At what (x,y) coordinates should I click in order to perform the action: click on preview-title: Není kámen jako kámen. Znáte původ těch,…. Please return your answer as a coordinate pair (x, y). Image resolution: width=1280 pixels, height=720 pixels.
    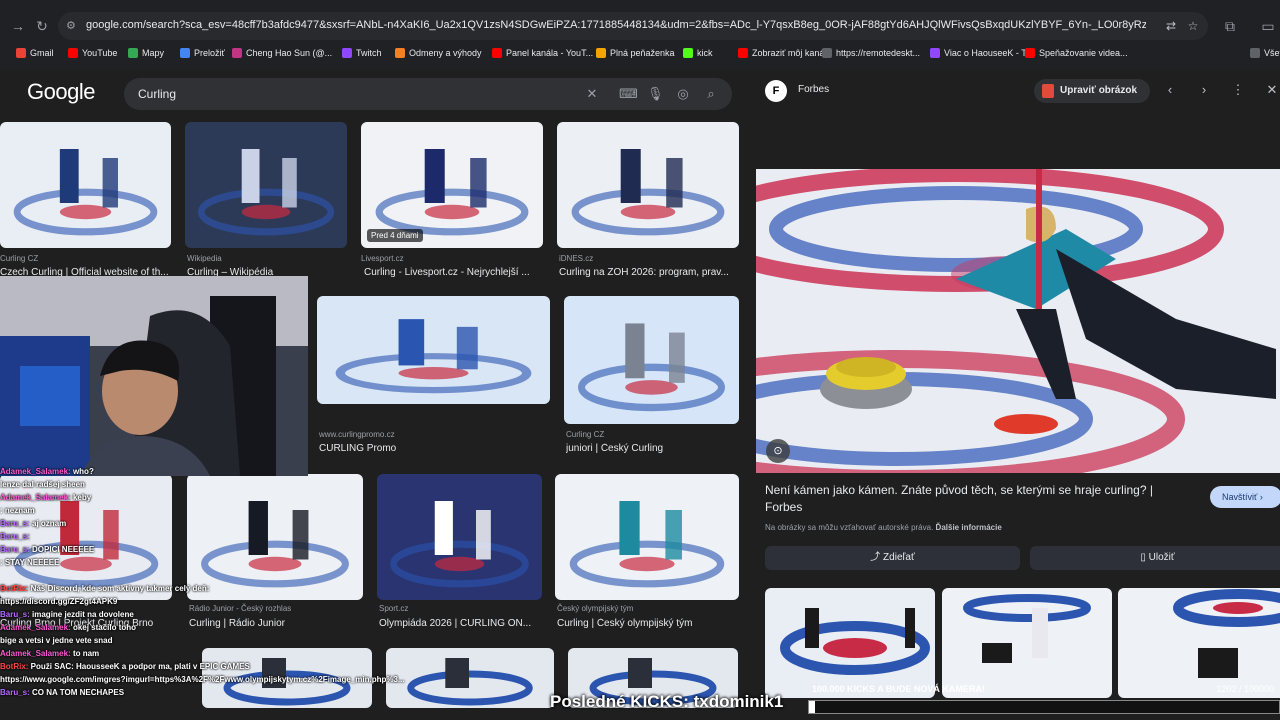
    Looking at the image, I should click on (975, 499).